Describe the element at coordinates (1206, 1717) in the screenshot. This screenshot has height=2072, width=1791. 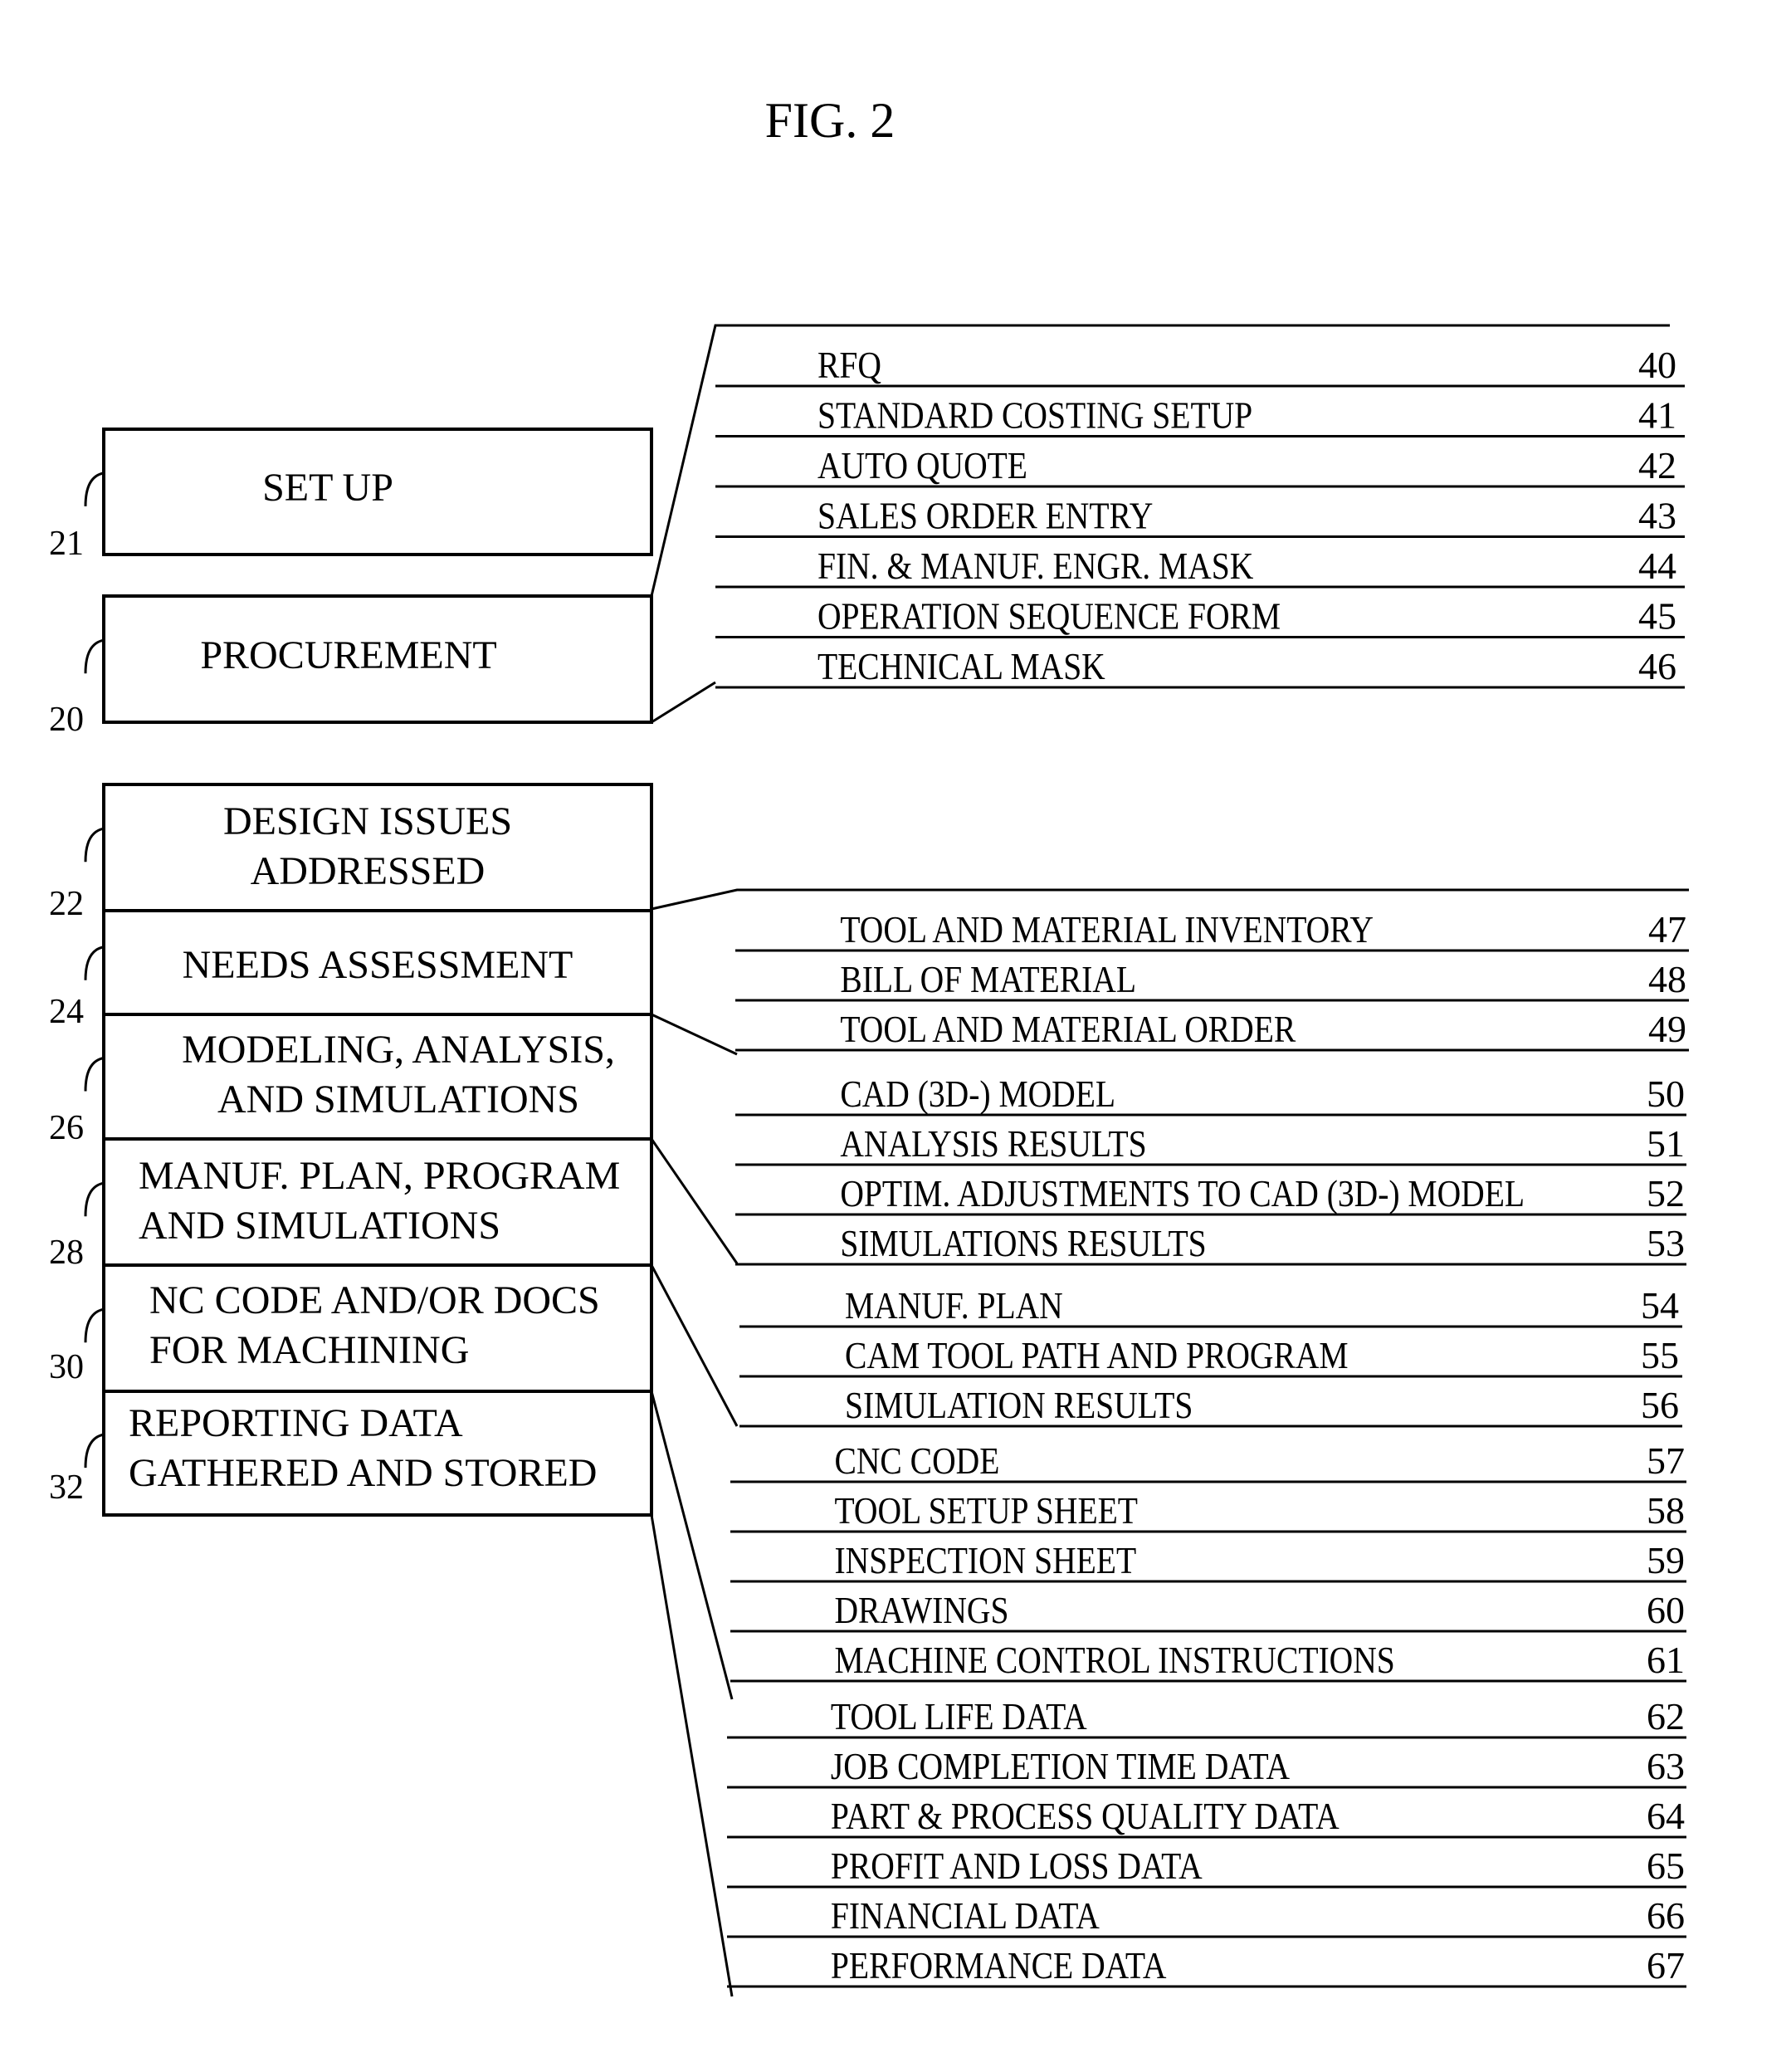
I see `list-item: TOOL LIFE DATA 62` at that location.